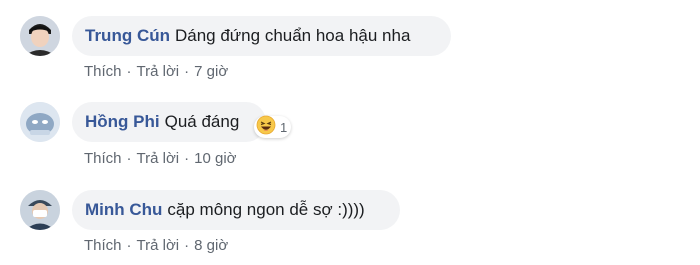 The image size is (700, 265). I want to click on comment-text: Quá đáng, so click(202, 121).